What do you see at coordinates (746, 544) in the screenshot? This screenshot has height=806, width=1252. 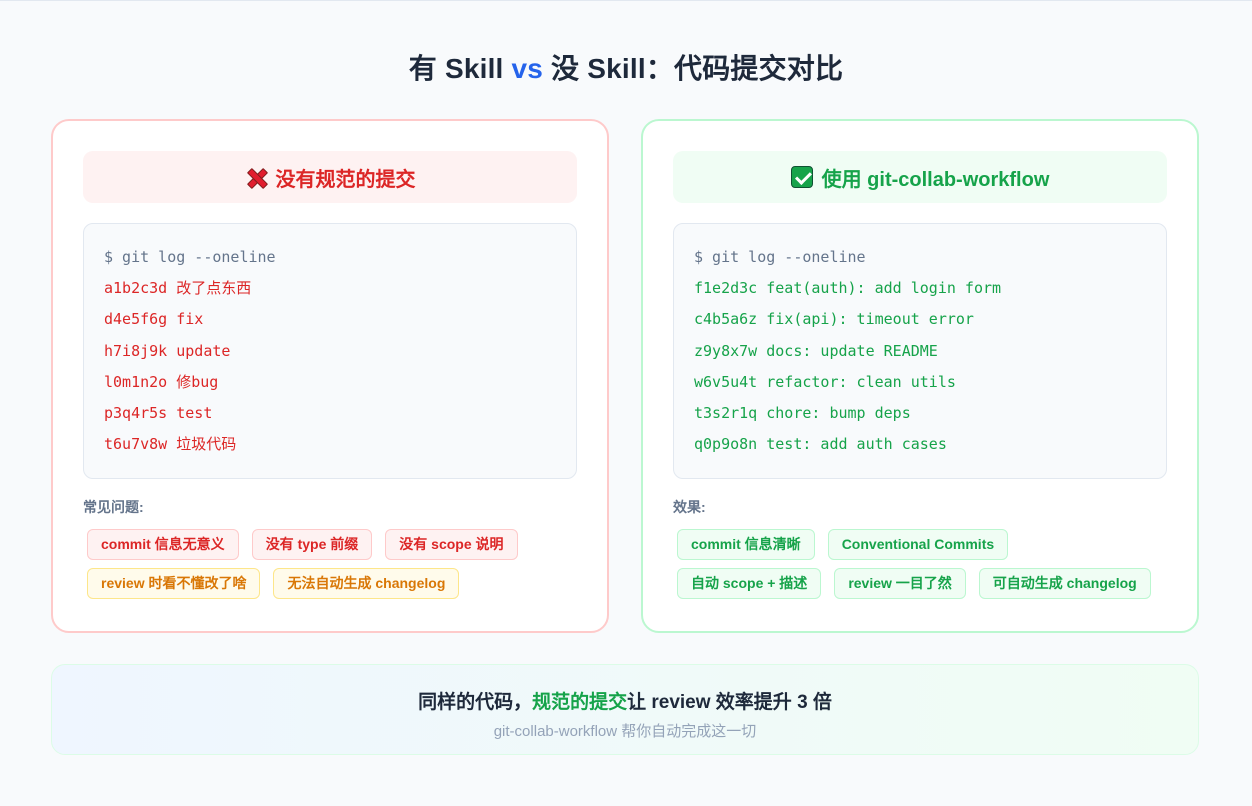 I see `effect-tag: commit 信息清晰` at bounding box center [746, 544].